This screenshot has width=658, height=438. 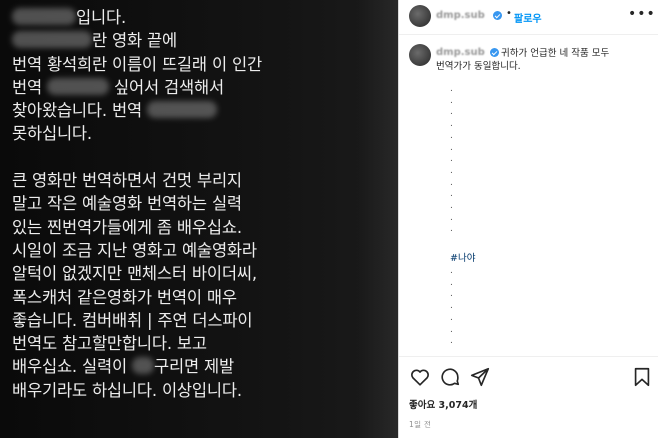 I want to click on message-line: 번역 싶어서 검색해서, so click(x=182, y=87).